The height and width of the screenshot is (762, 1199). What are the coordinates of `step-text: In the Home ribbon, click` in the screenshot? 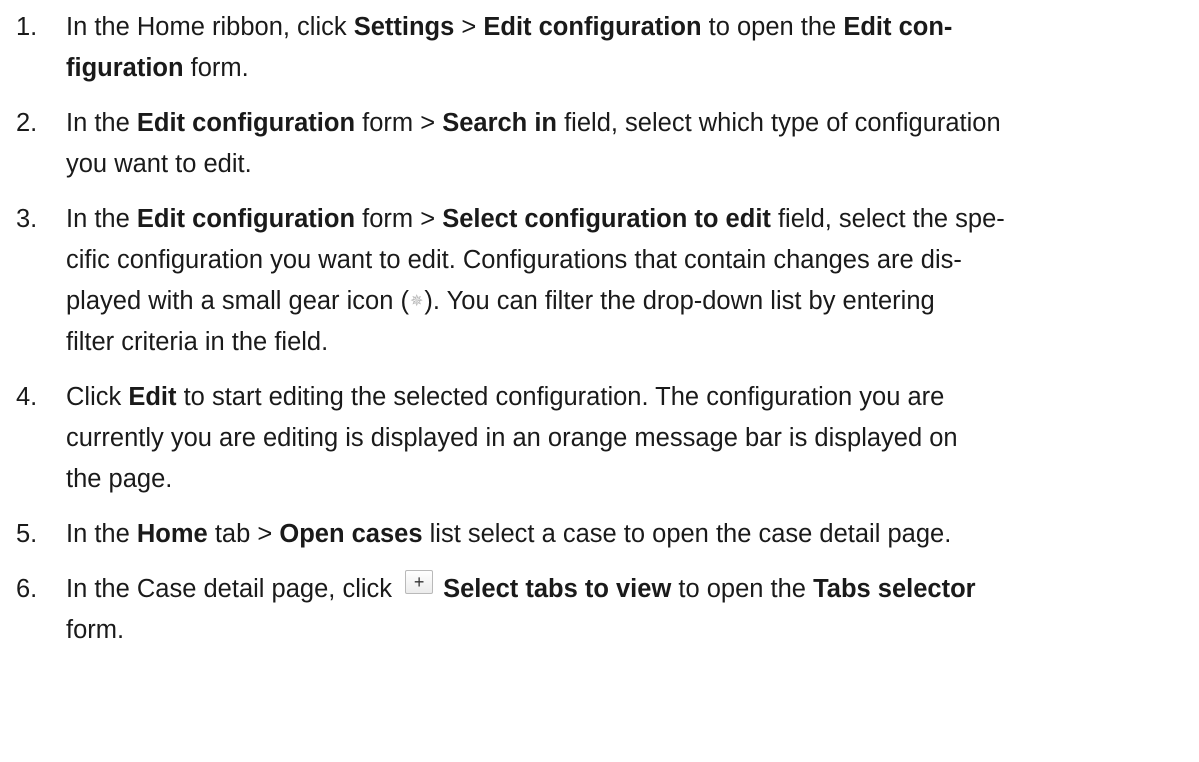 It's located at (210, 27).